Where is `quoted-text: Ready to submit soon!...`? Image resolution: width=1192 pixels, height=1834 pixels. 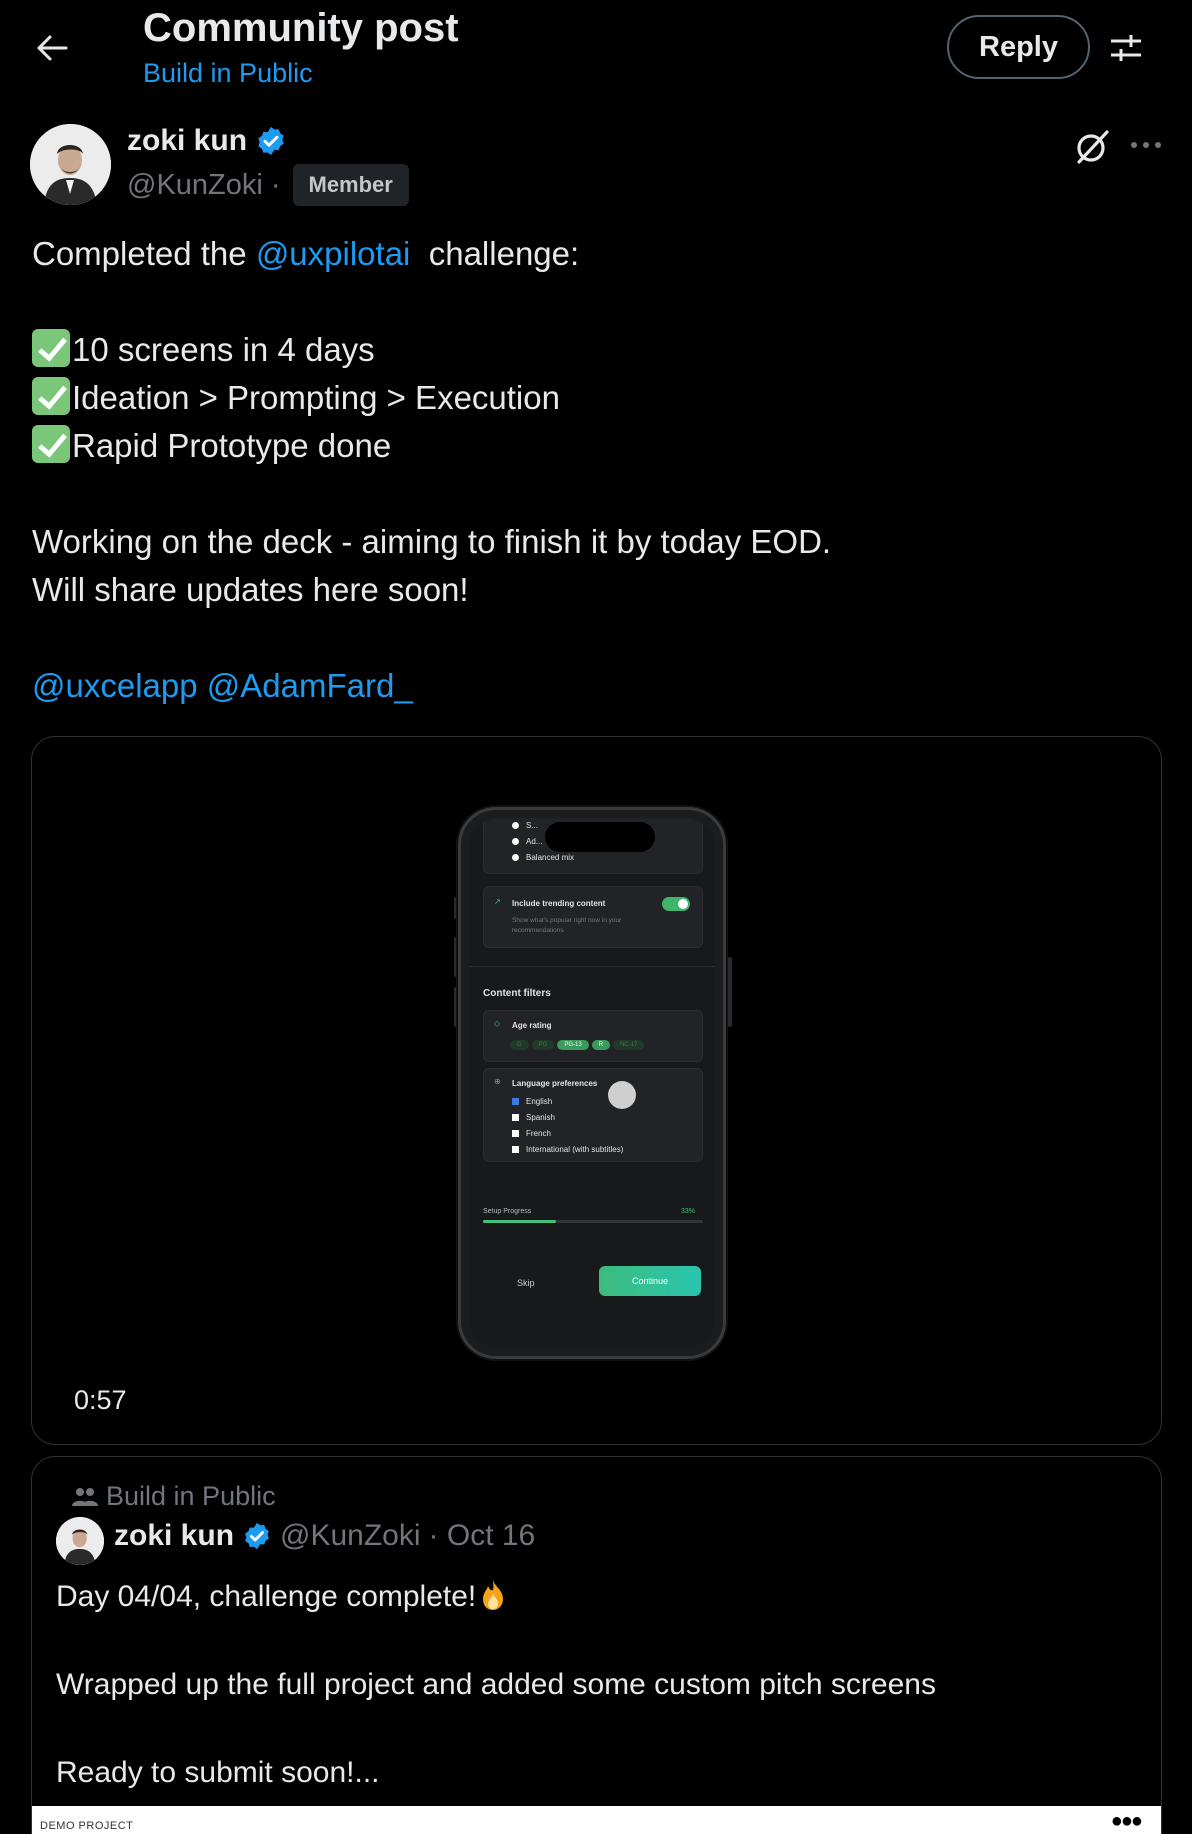
quoted-text: Ready to submit soon!... is located at coordinates (218, 1772).